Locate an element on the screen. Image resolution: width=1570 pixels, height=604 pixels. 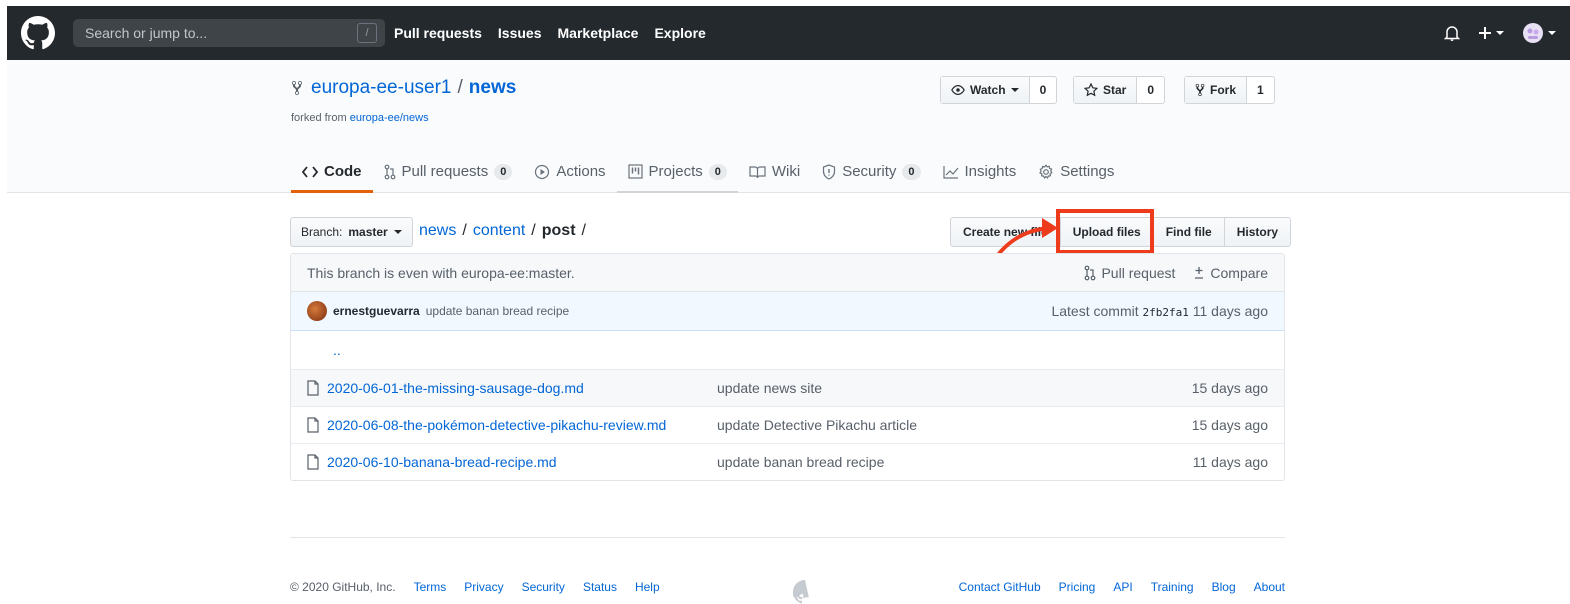
commit-meta: Latest commit 2fb2fa1 11 days ago is located at coordinates (1159, 311).